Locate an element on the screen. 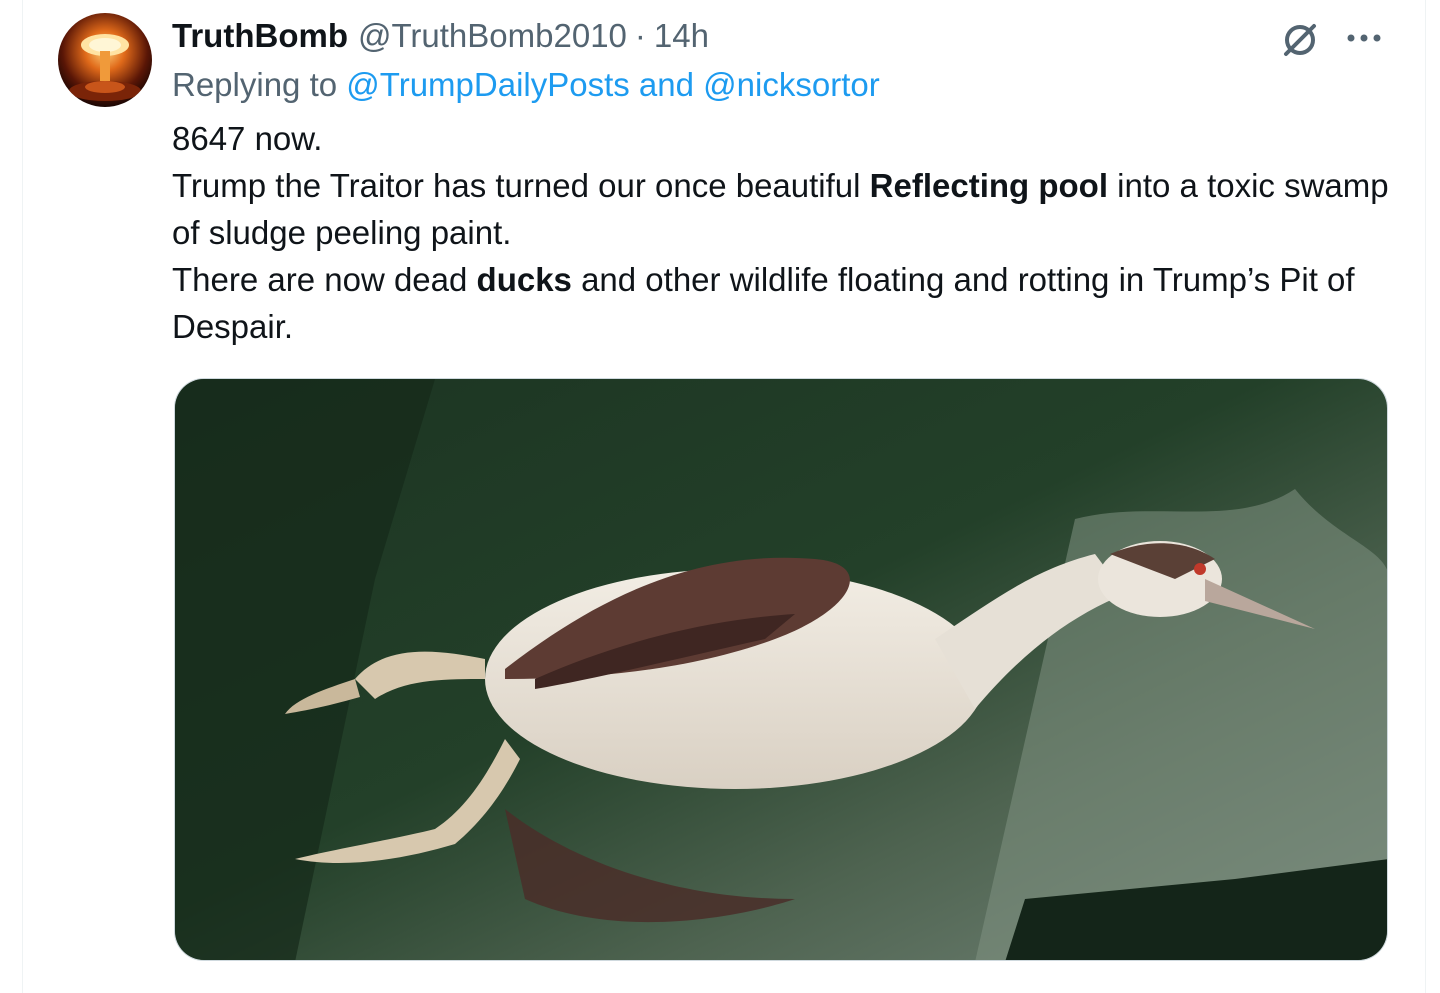 The width and height of the screenshot is (1440, 993). more-icon is located at coordinates (1364, 38).